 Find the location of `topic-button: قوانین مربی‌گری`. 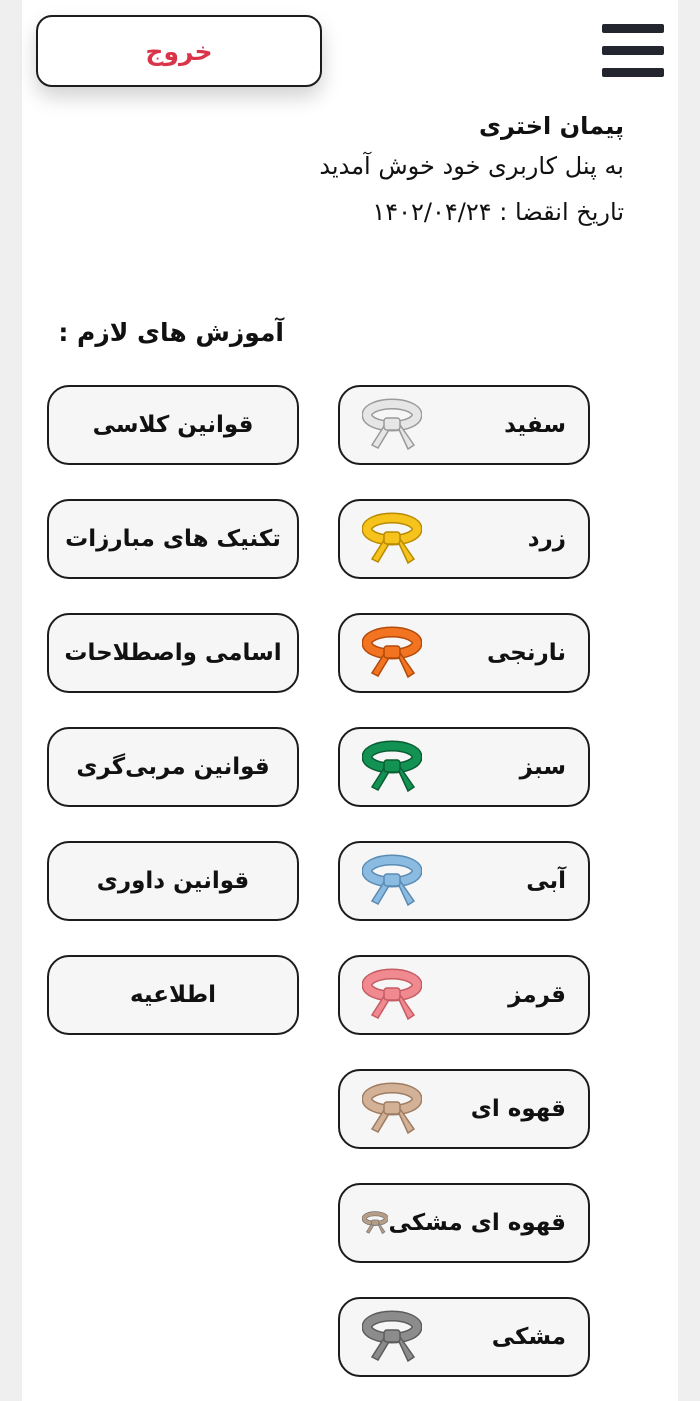

topic-button: قوانین مربی‌گری is located at coordinates (173, 767).